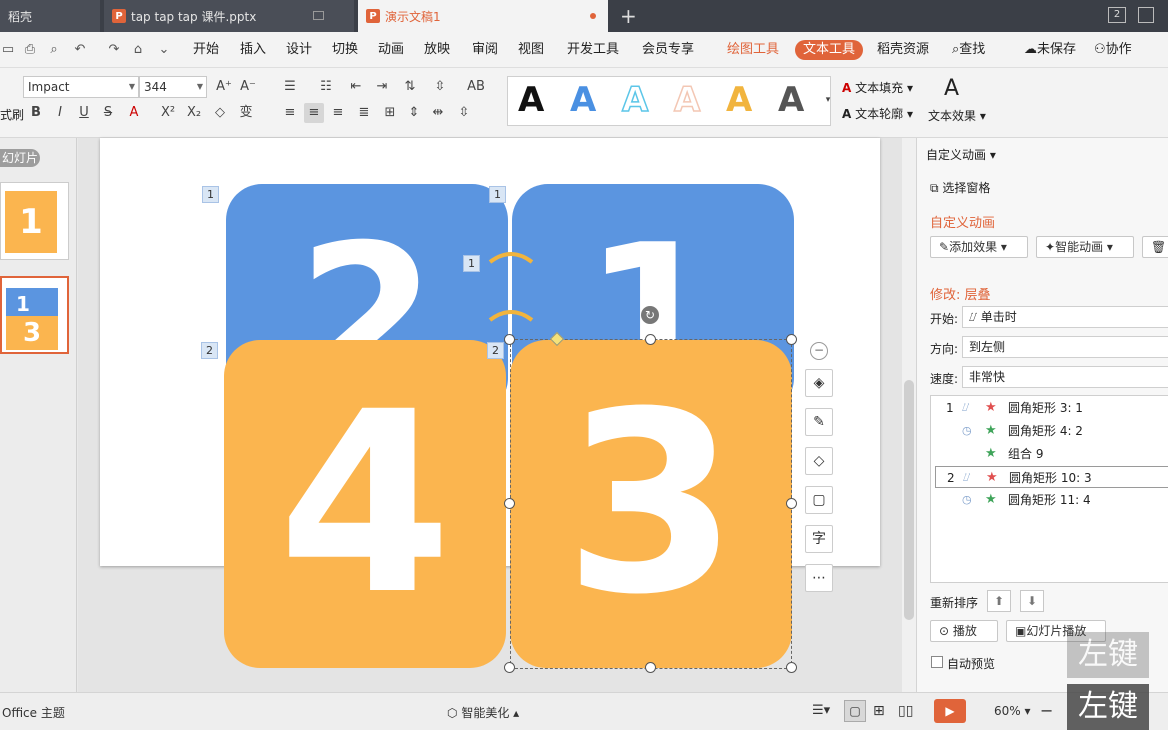 The image size is (1168, 730). I want to click on fill-icon: ◇, so click(819, 461).